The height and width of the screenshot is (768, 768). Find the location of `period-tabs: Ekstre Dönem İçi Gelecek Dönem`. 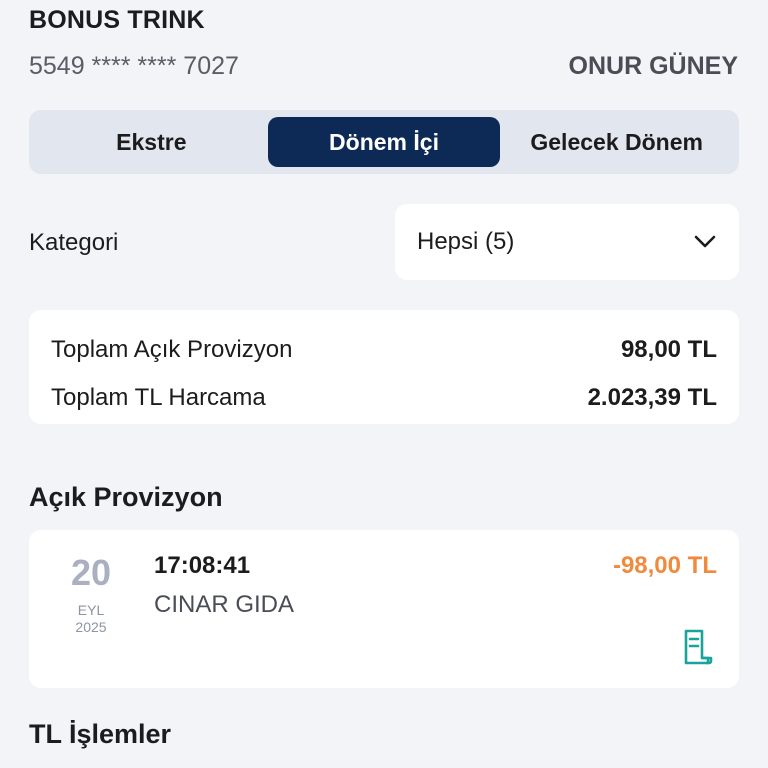

period-tabs: Ekstre Dönem İçi Gelecek Dönem is located at coordinates (384, 142).